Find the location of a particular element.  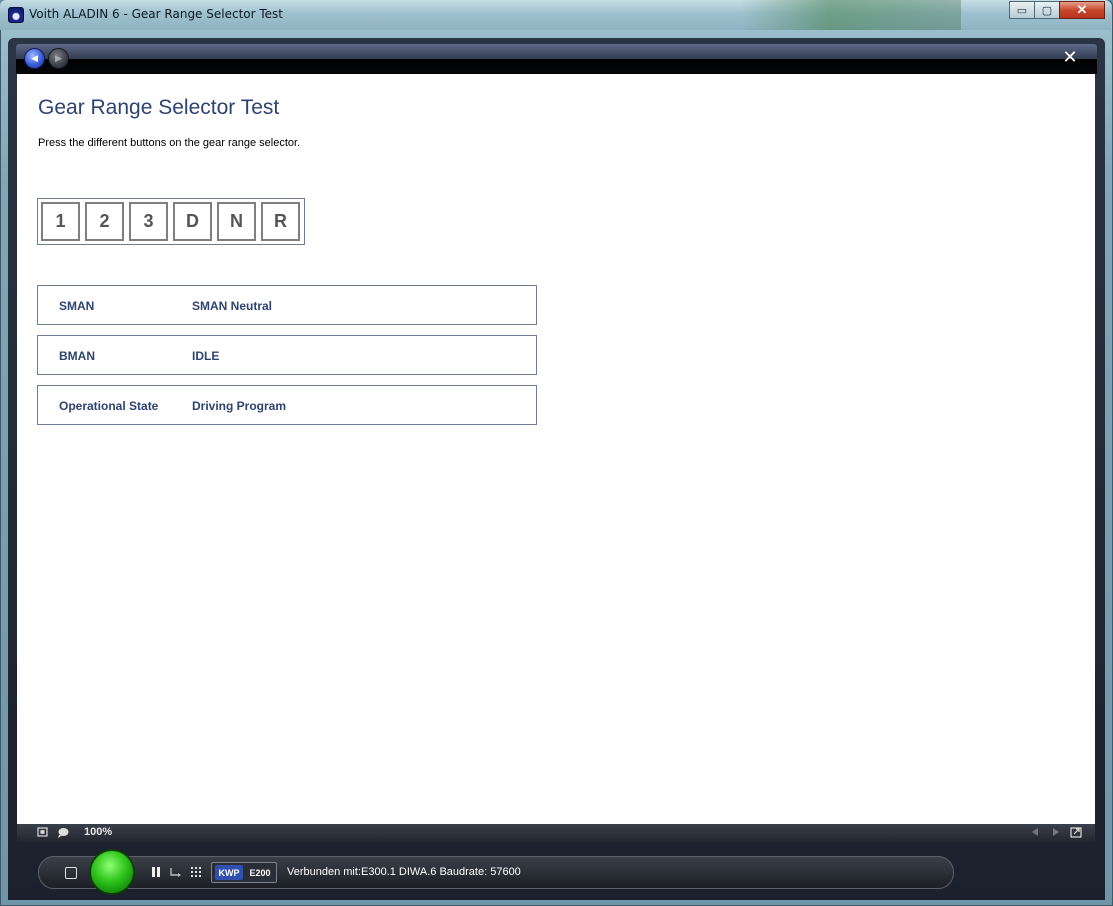

maximize-icon: ▢ is located at coordinates (1047, 10).